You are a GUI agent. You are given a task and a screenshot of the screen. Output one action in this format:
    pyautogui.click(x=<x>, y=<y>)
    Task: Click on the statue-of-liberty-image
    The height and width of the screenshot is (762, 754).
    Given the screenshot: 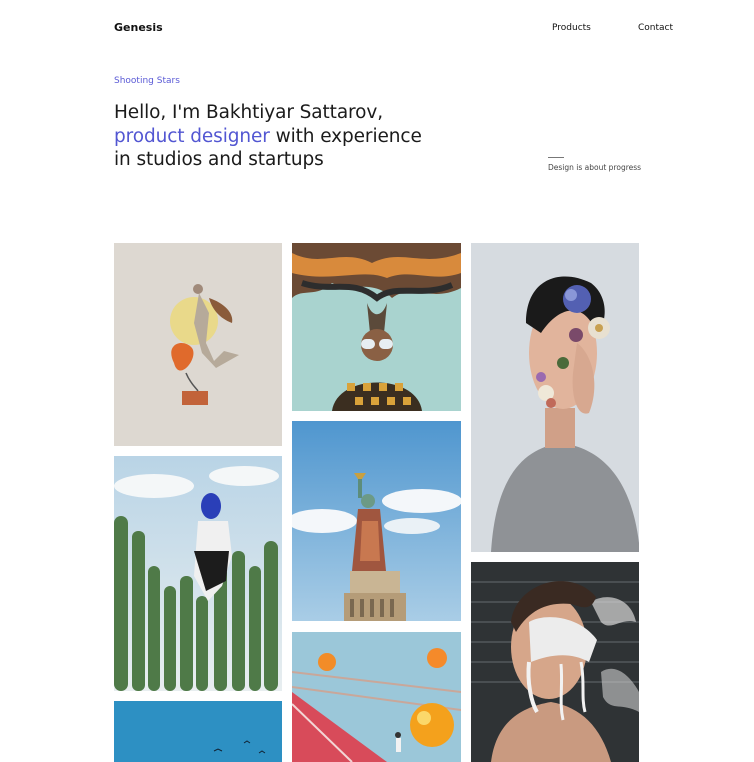 What is the action you would take?
    pyautogui.click(x=376, y=521)
    